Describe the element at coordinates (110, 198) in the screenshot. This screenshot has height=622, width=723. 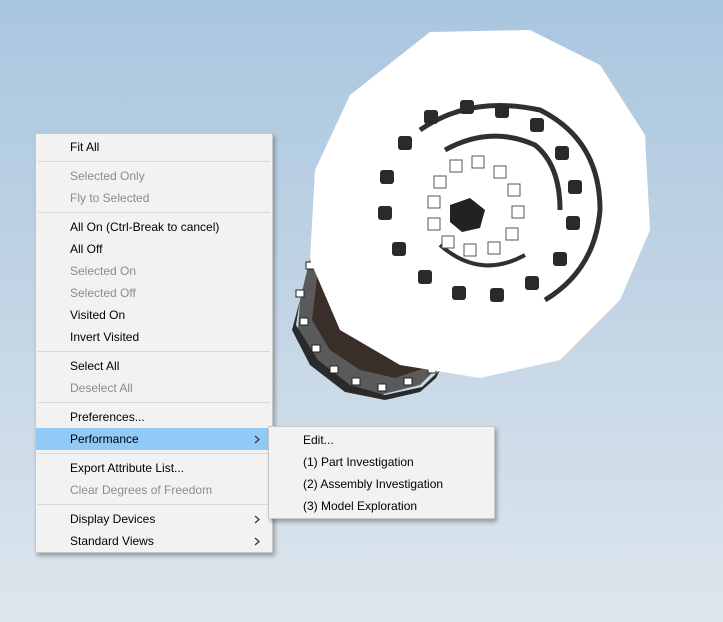
I see `menu-item-label: Fly to Selected` at that location.